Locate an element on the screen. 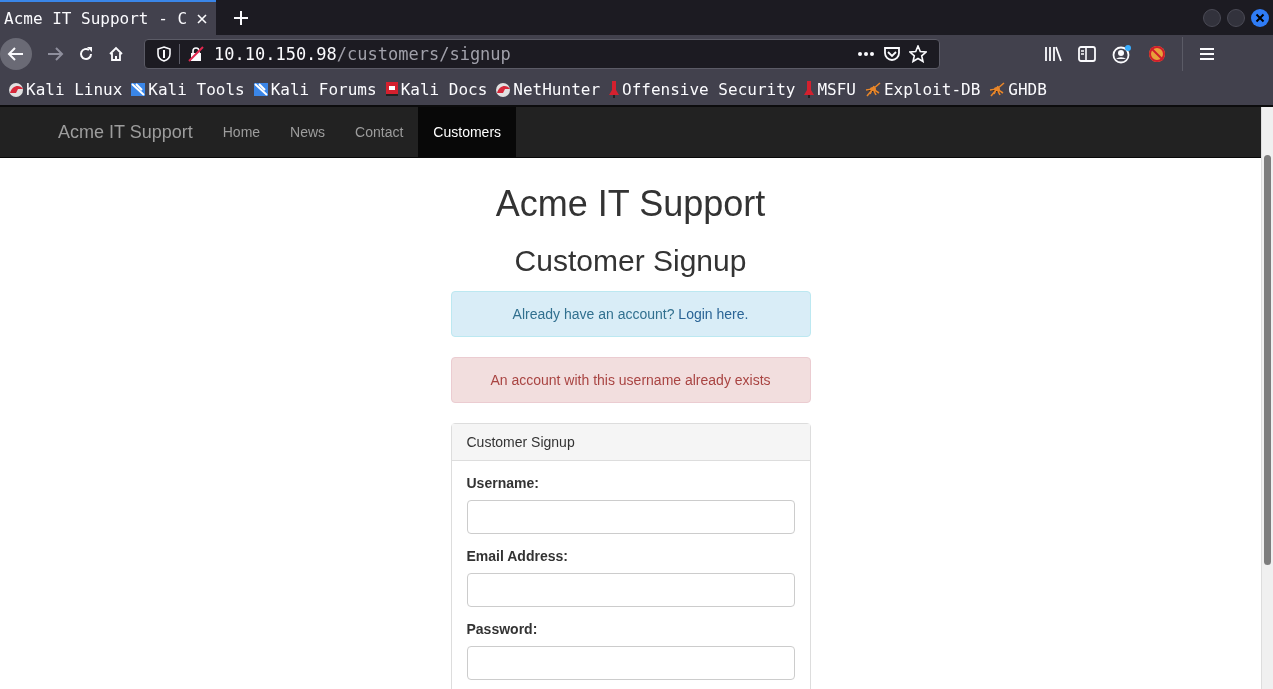  nav-link: News is located at coordinates (308, 132).